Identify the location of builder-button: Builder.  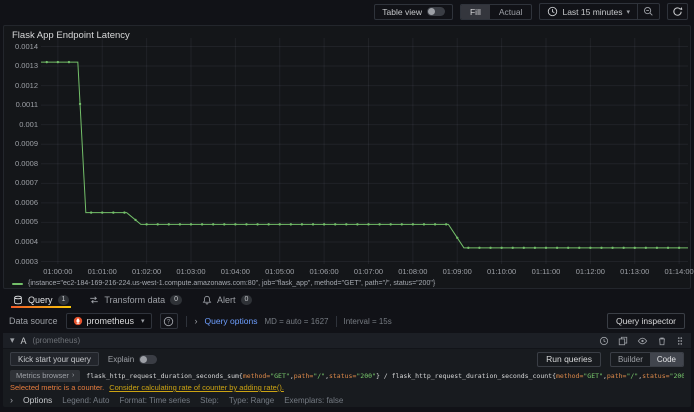
(630, 359).